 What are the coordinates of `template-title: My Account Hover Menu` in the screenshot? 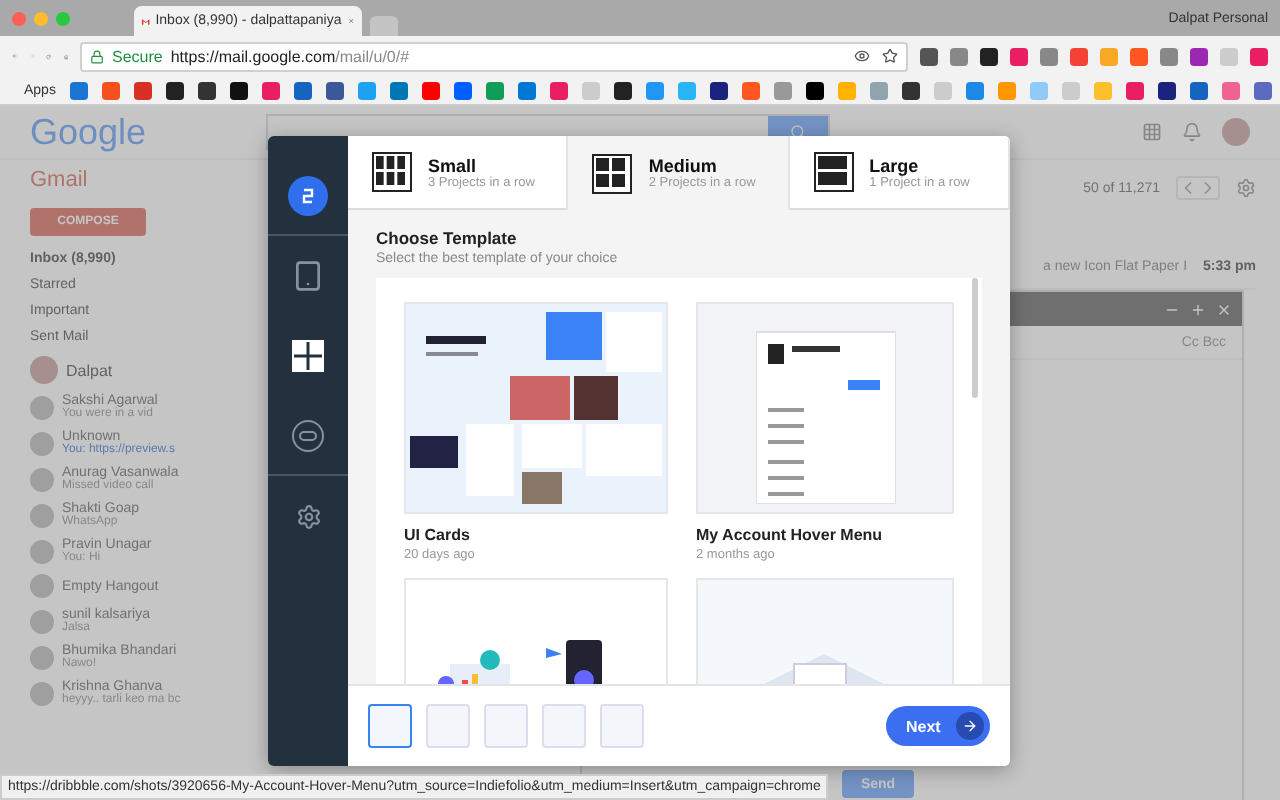 It's located at (825, 535).